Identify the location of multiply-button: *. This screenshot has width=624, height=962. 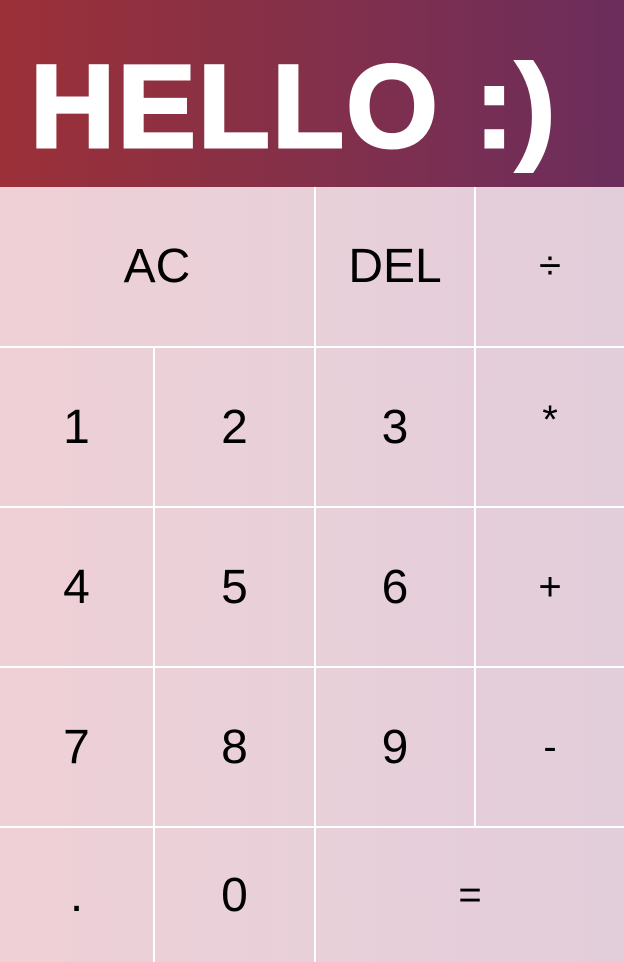
(550, 428).